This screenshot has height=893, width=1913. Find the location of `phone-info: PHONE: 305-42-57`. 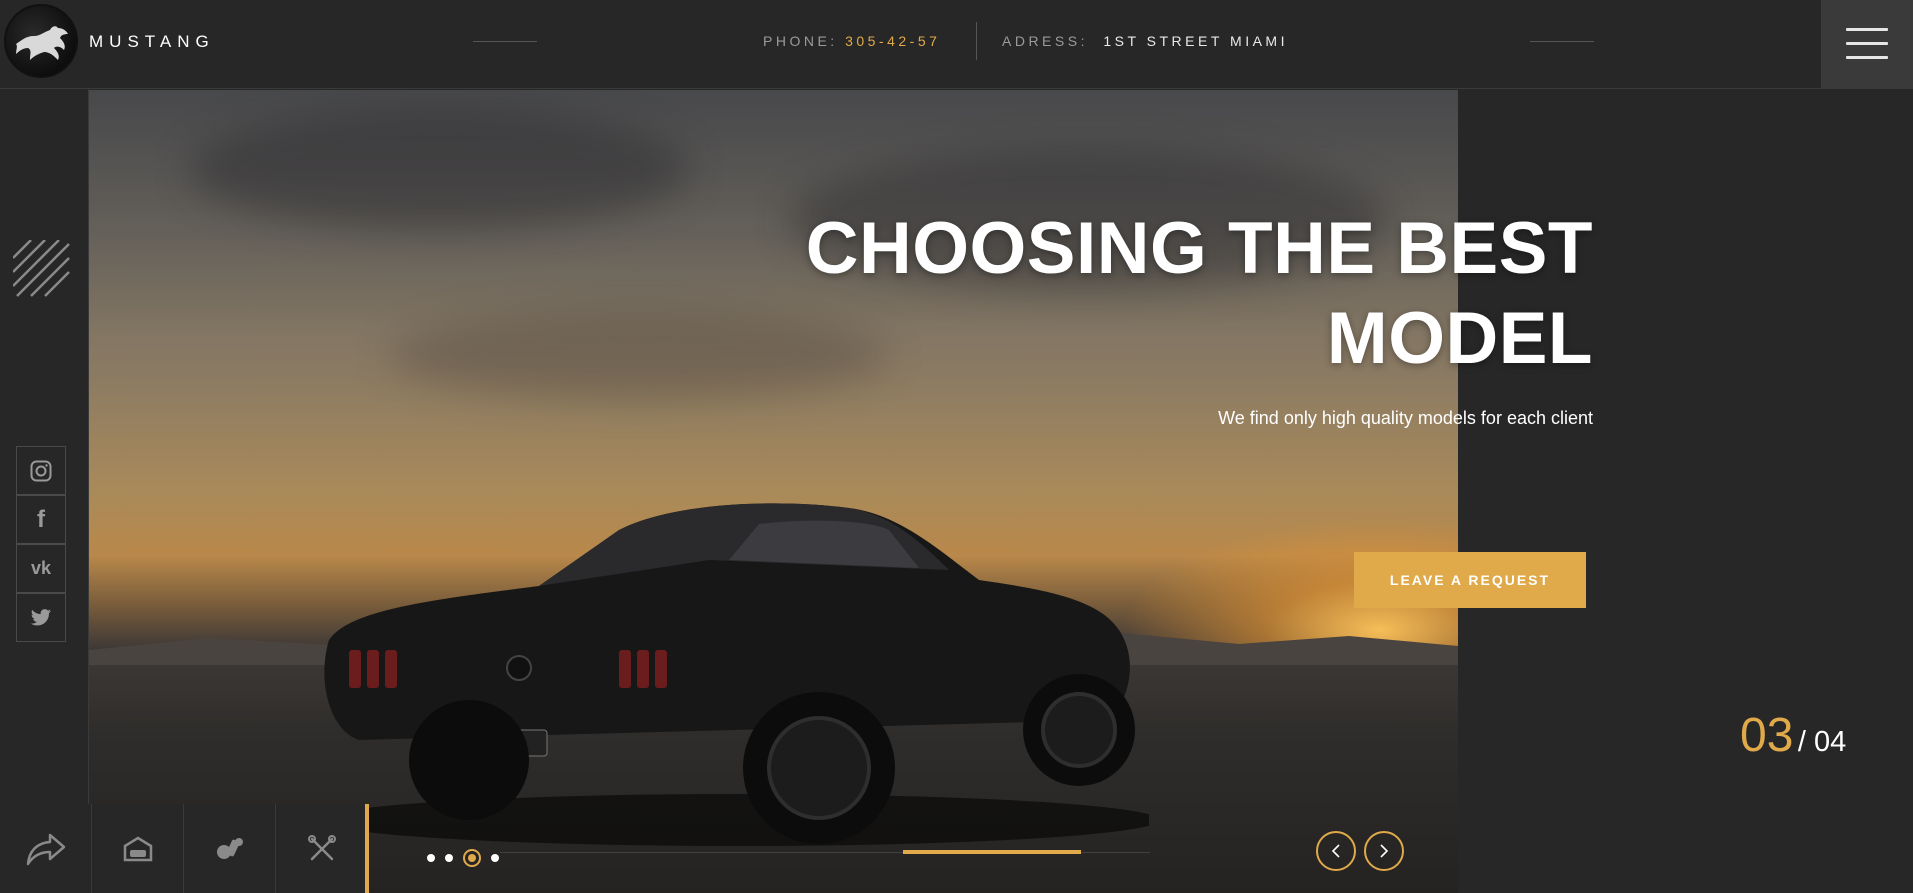

phone-info: PHONE: 305-42-57 is located at coordinates (851, 41).